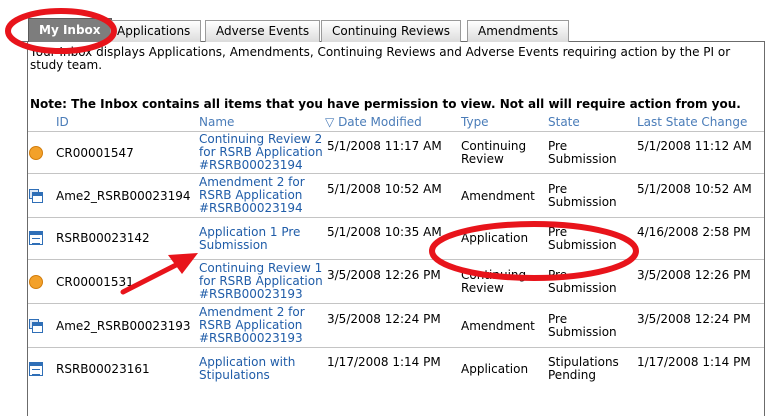  Describe the element at coordinates (384, 319) in the screenshot. I see `row-date-modified: 3/5/2008 12:24 PM` at that location.